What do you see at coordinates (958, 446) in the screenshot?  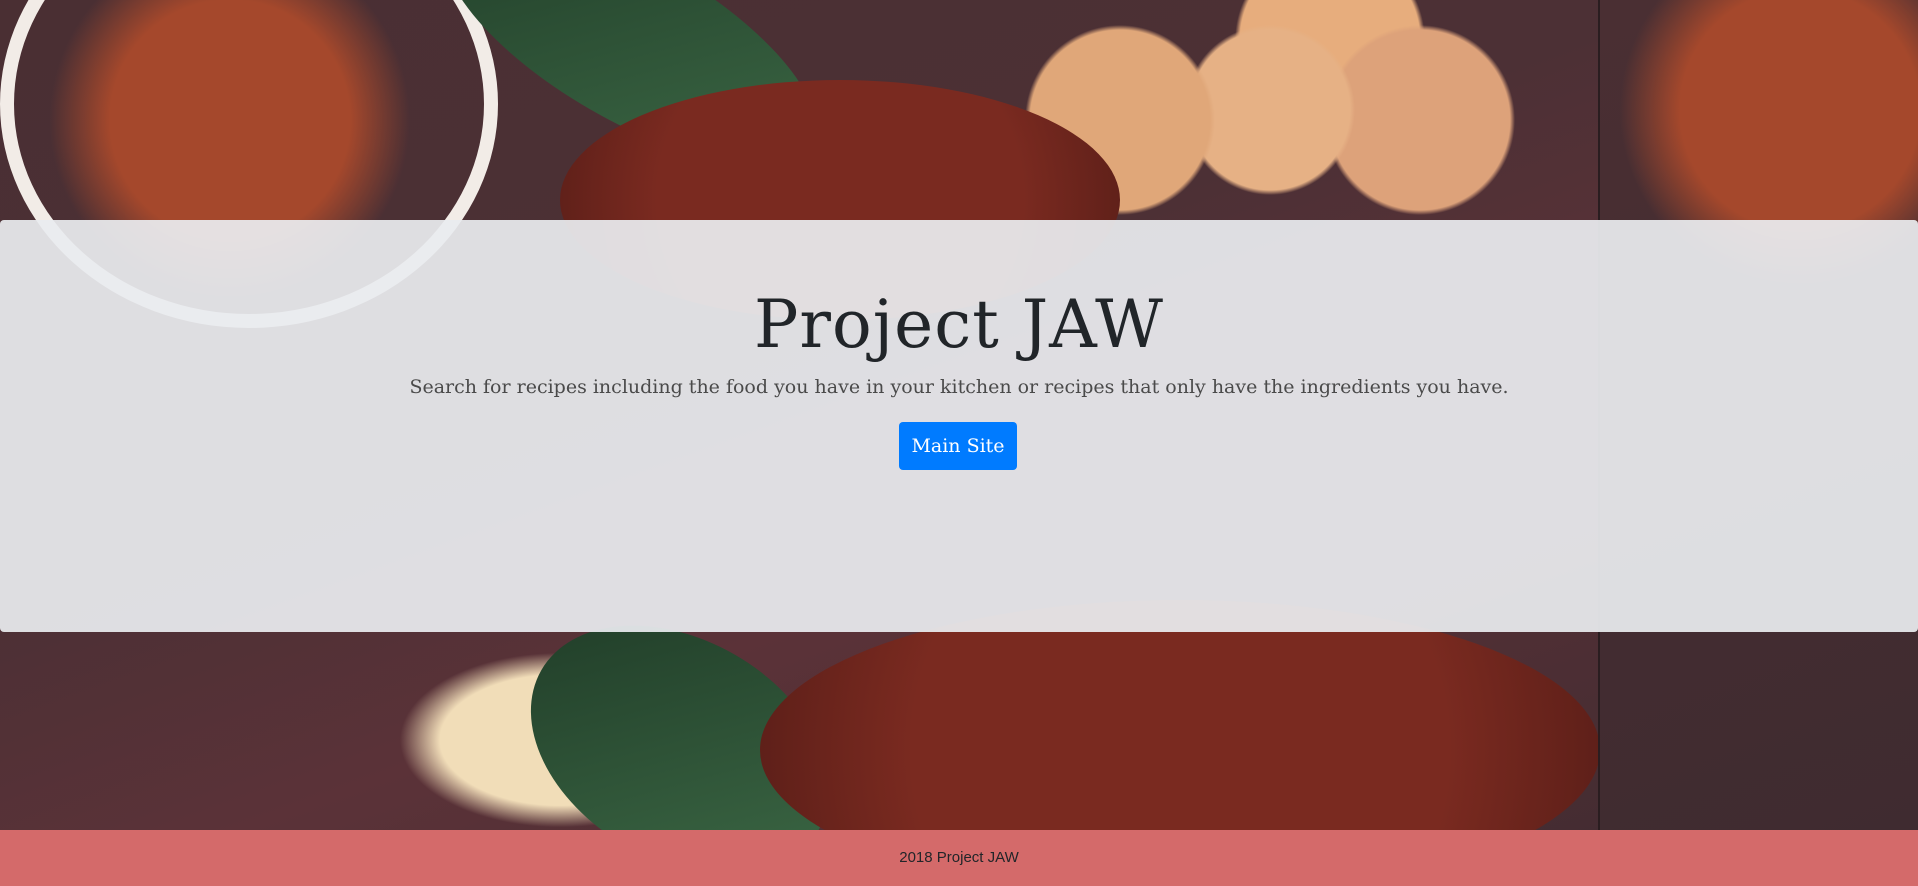 I see `main-site-button: Main Site` at bounding box center [958, 446].